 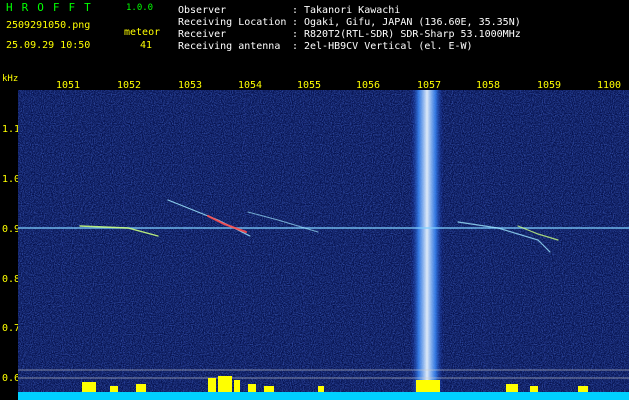 I want to click on meteor-count: 41, so click(x=146, y=45).